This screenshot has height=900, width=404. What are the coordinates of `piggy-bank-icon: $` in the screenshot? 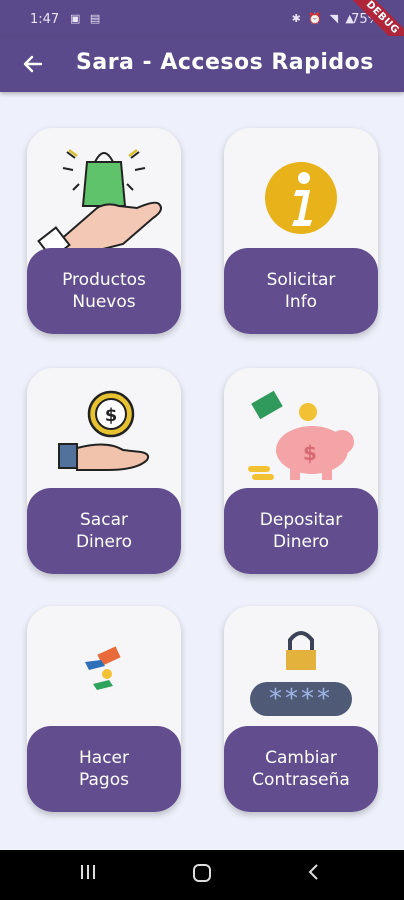 It's located at (301, 430).